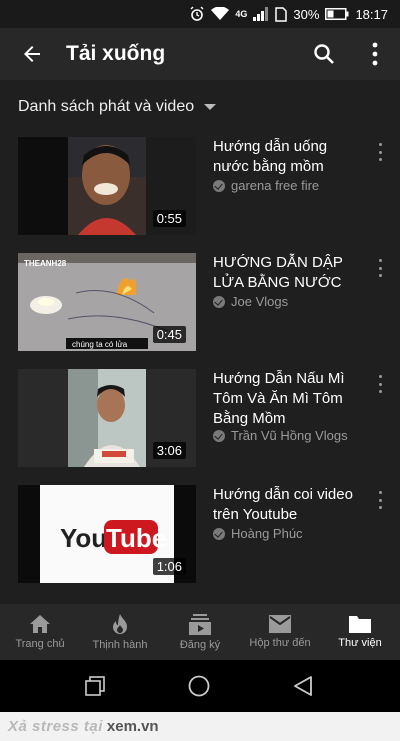 This screenshot has height=741, width=400. I want to click on playlist-filter-dropdown: Danh sách phát và video, so click(117, 107).